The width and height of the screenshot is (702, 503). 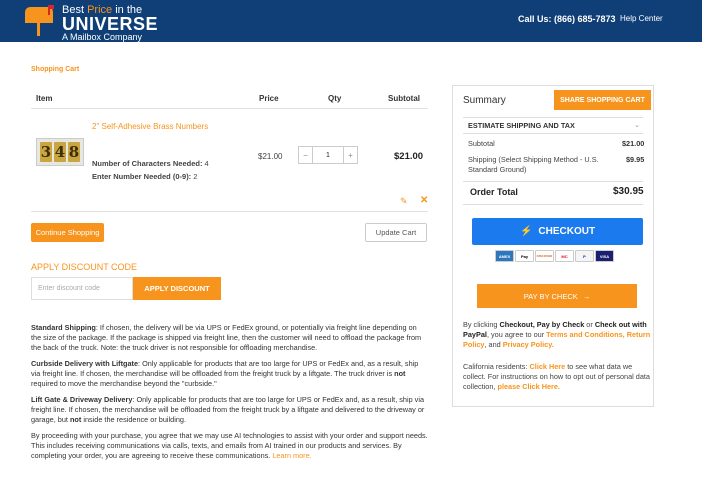 I want to click on page-title: Shopping Cart, so click(x=55, y=69).